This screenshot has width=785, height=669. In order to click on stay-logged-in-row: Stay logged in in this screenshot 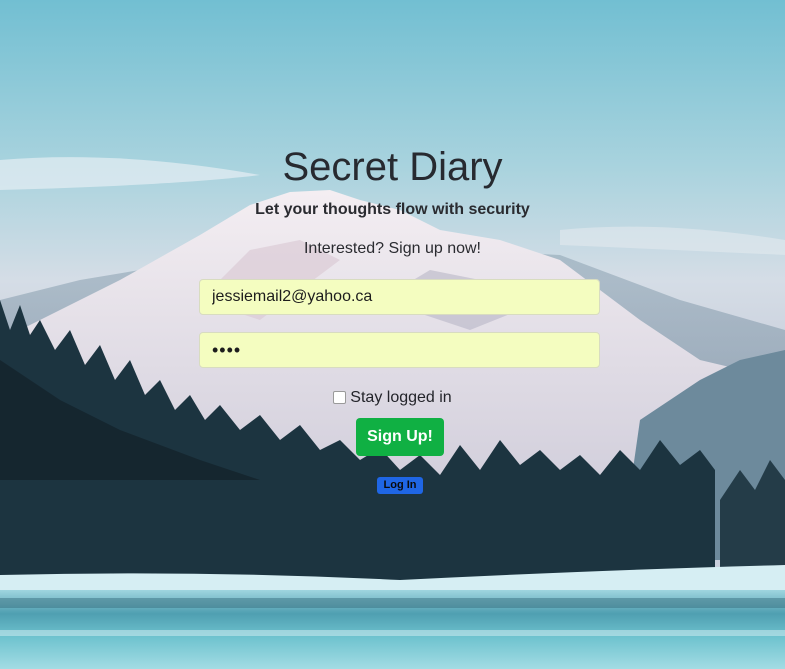, I will do `click(392, 398)`.